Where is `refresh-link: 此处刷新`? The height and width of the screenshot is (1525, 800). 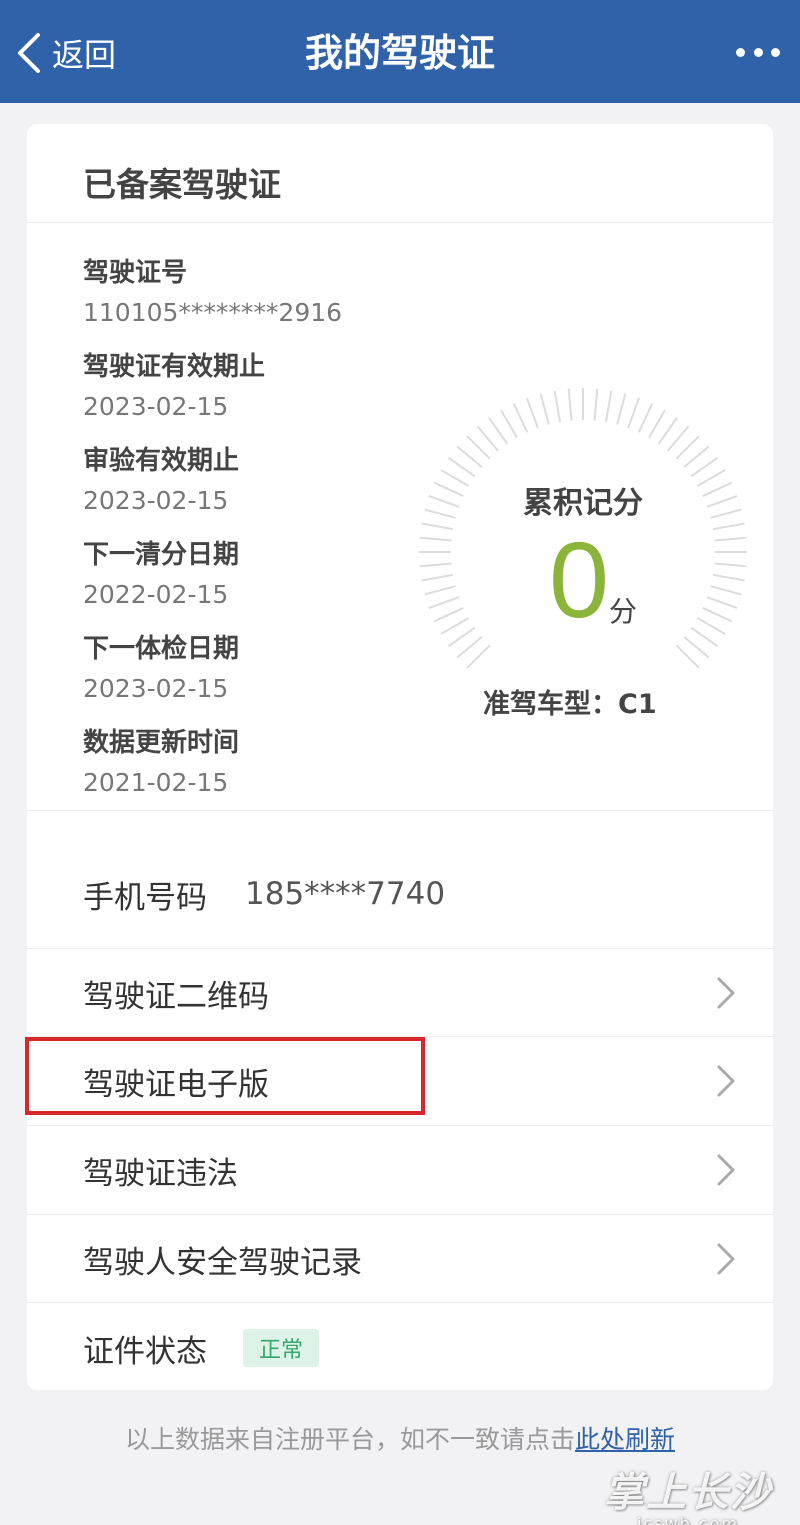
refresh-link: 此处刷新 is located at coordinates (625, 1439).